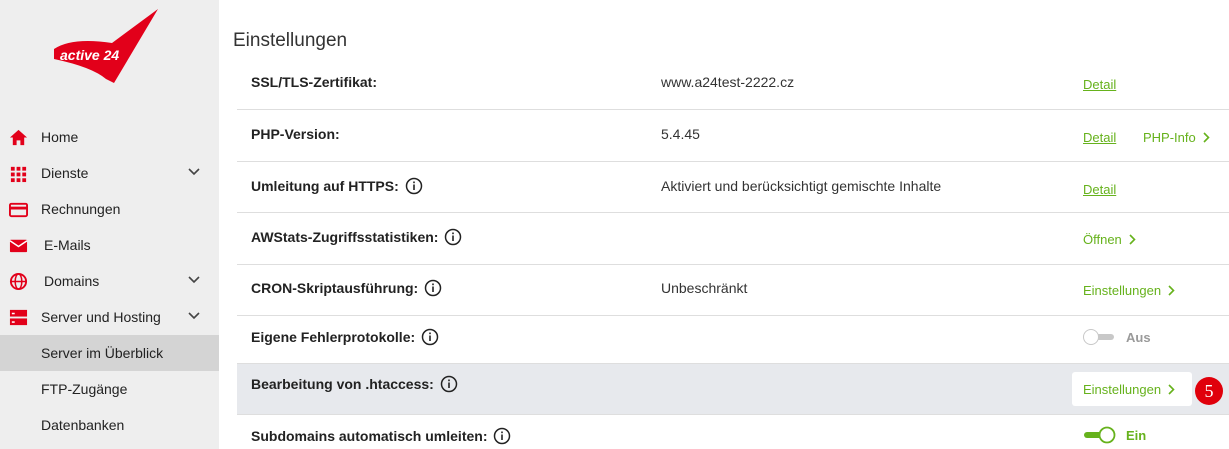 The height and width of the screenshot is (449, 1229). What do you see at coordinates (1100, 435) in the screenshot?
I see `toggle-on-switch` at bounding box center [1100, 435].